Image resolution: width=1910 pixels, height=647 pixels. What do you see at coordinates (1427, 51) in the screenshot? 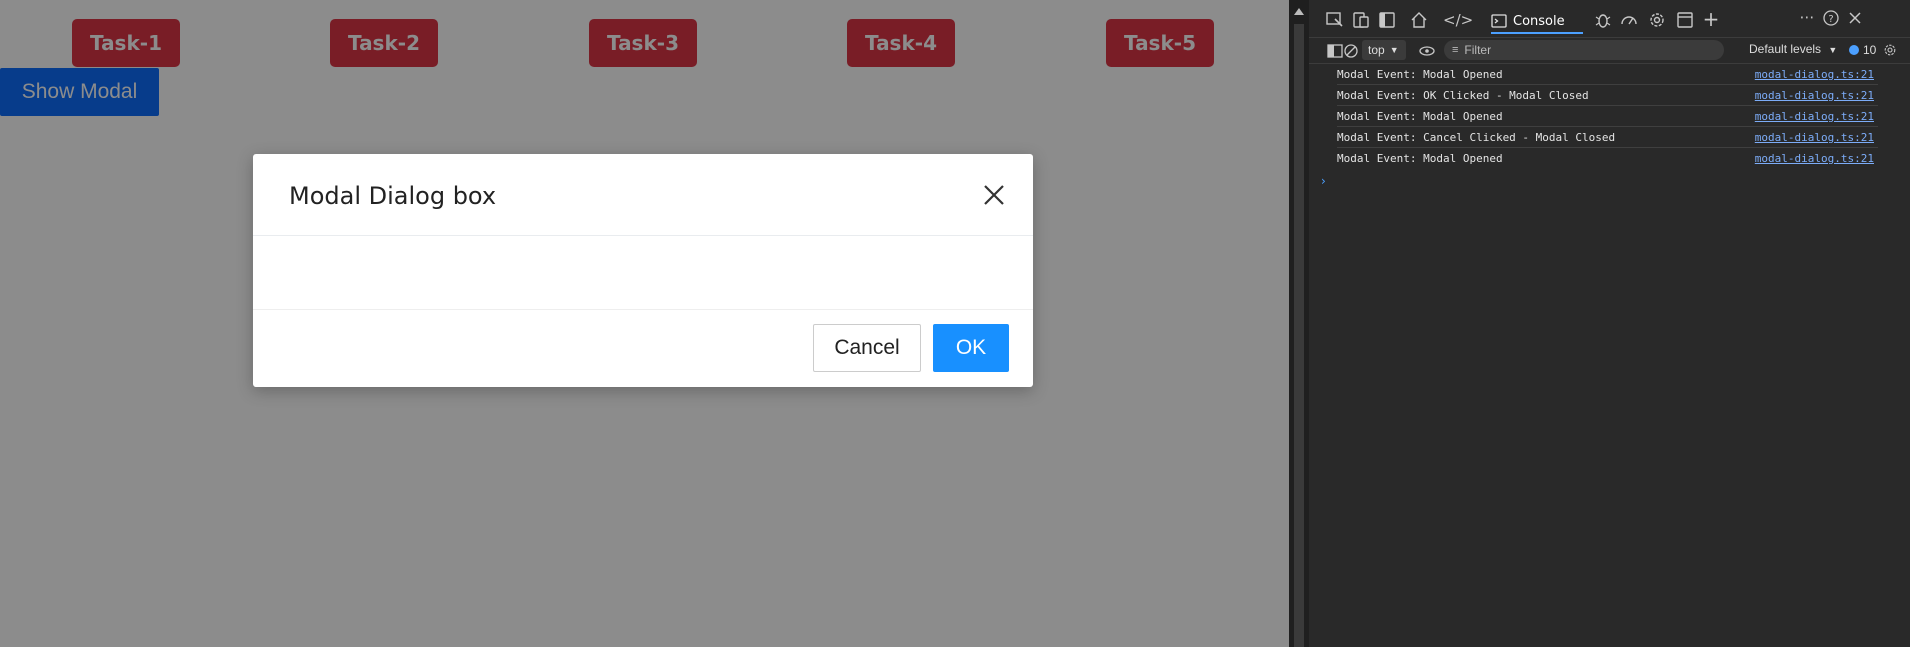
I see `live-expression-eye-icon` at bounding box center [1427, 51].